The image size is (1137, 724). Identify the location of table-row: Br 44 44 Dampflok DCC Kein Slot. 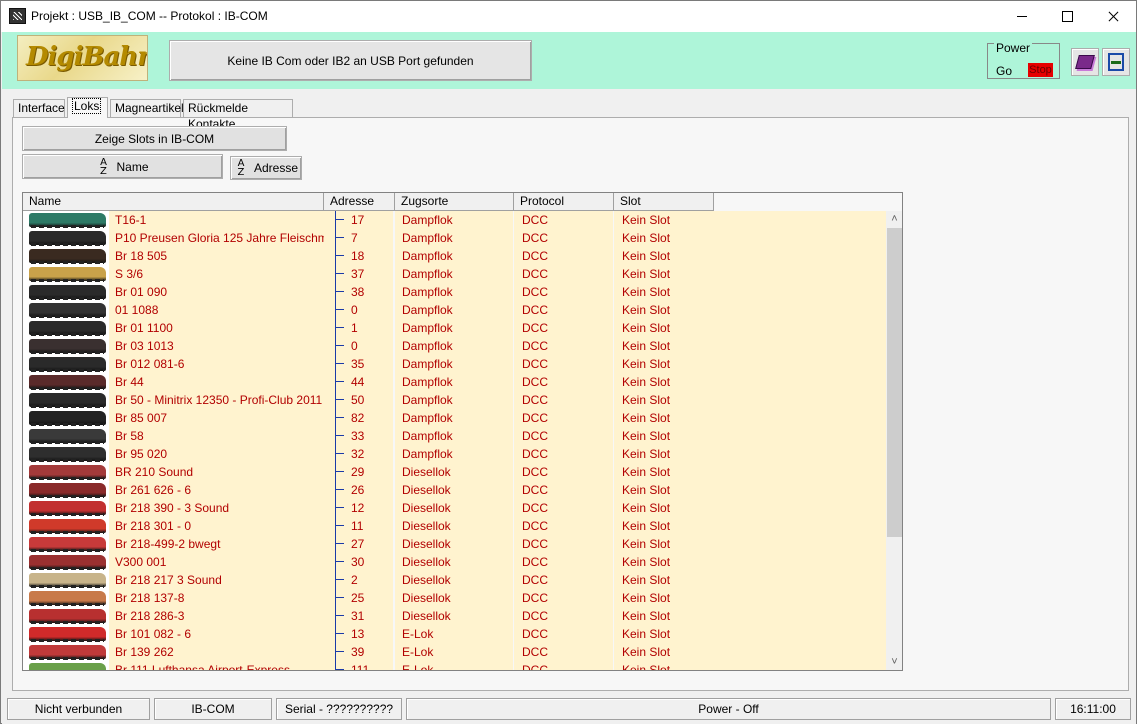
(454, 382).